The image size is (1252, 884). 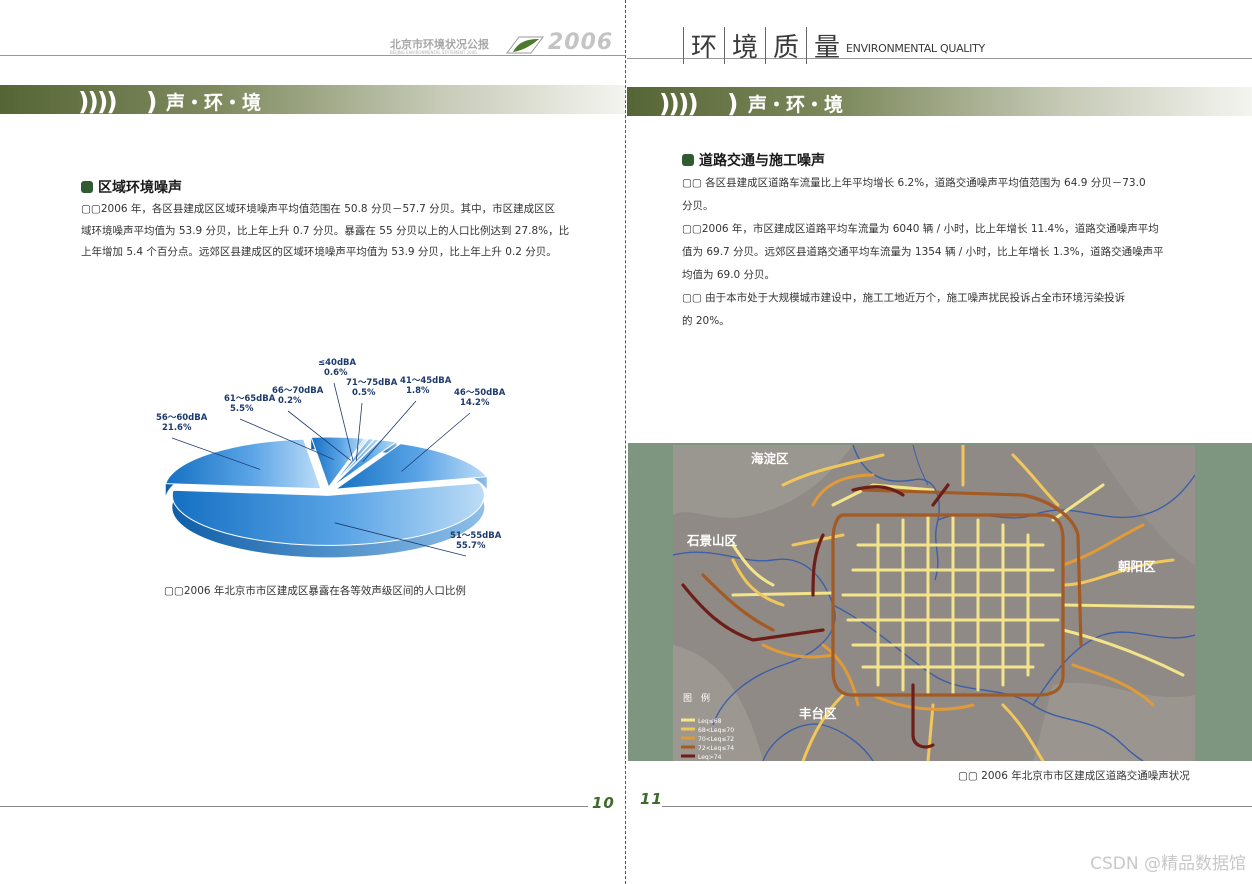 I want to click on left-band-title: 声・环・境, so click(x=214, y=103).